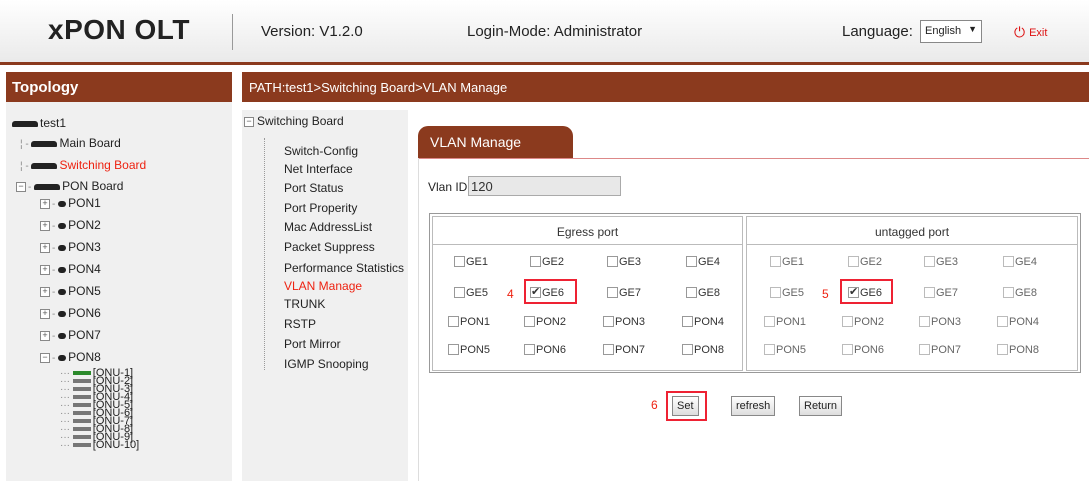 The width and height of the screenshot is (1089, 481). I want to click on untagged-port-checkbox: PON6, so click(863, 350).